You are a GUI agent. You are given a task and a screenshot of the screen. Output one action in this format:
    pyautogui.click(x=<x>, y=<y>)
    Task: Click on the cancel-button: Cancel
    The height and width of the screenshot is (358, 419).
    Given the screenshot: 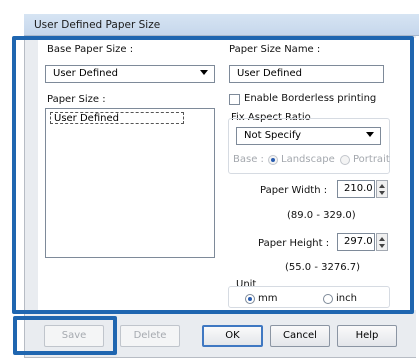 What is the action you would take?
    pyautogui.click(x=300, y=336)
    